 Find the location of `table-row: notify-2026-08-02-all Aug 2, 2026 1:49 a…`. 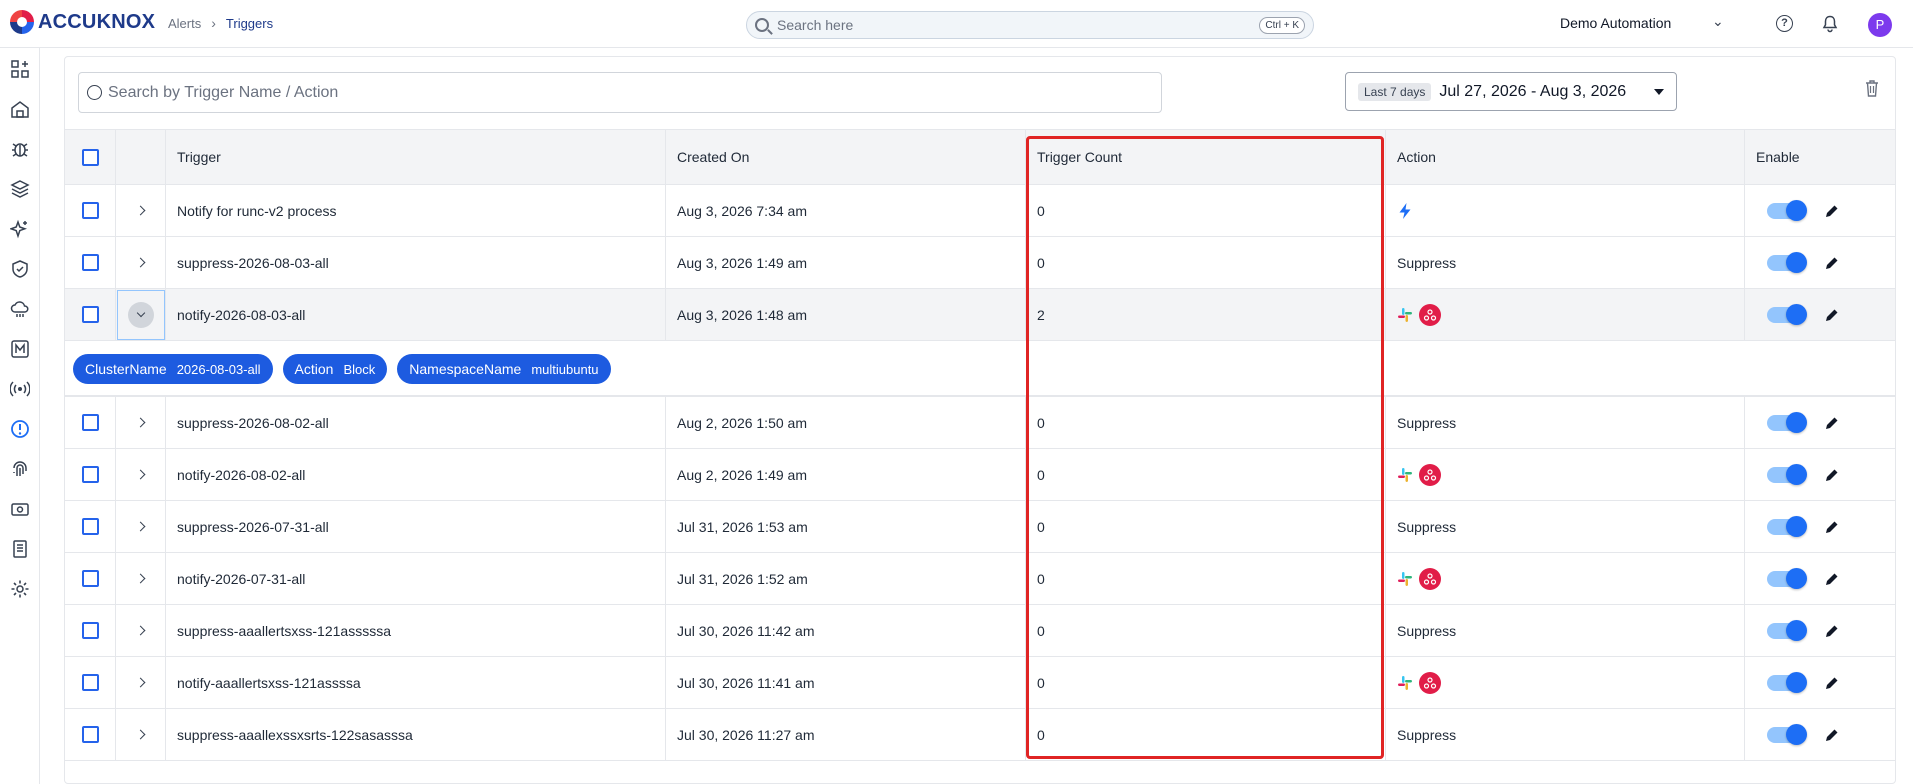

table-row: notify-2026-08-02-all Aug 2, 2026 1:49 a… is located at coordinates (980, 475).